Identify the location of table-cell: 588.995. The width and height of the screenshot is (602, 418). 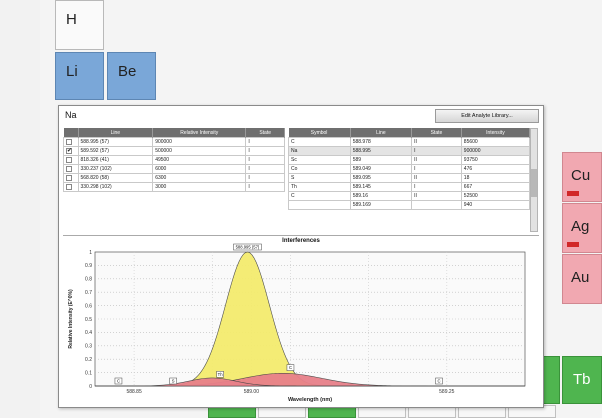
(381, 151).